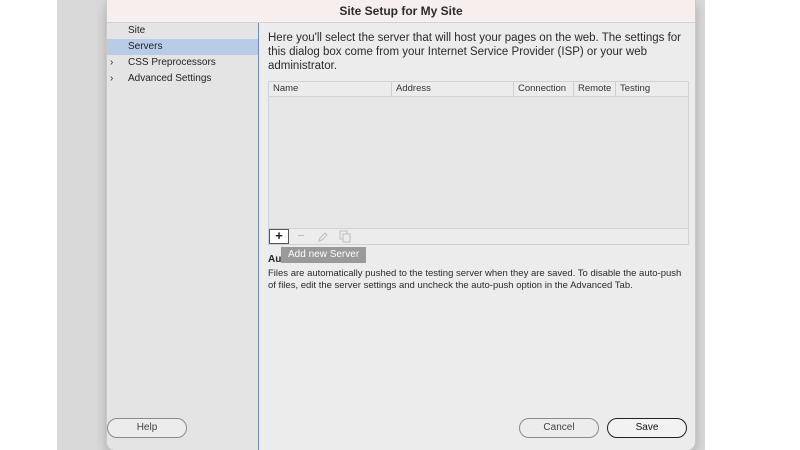 This screenshot has width=800, height=450. What do you see at coordinates (647, 428) in the screenshot?
I see `save-button: Save` at bounding box center [647, 428].